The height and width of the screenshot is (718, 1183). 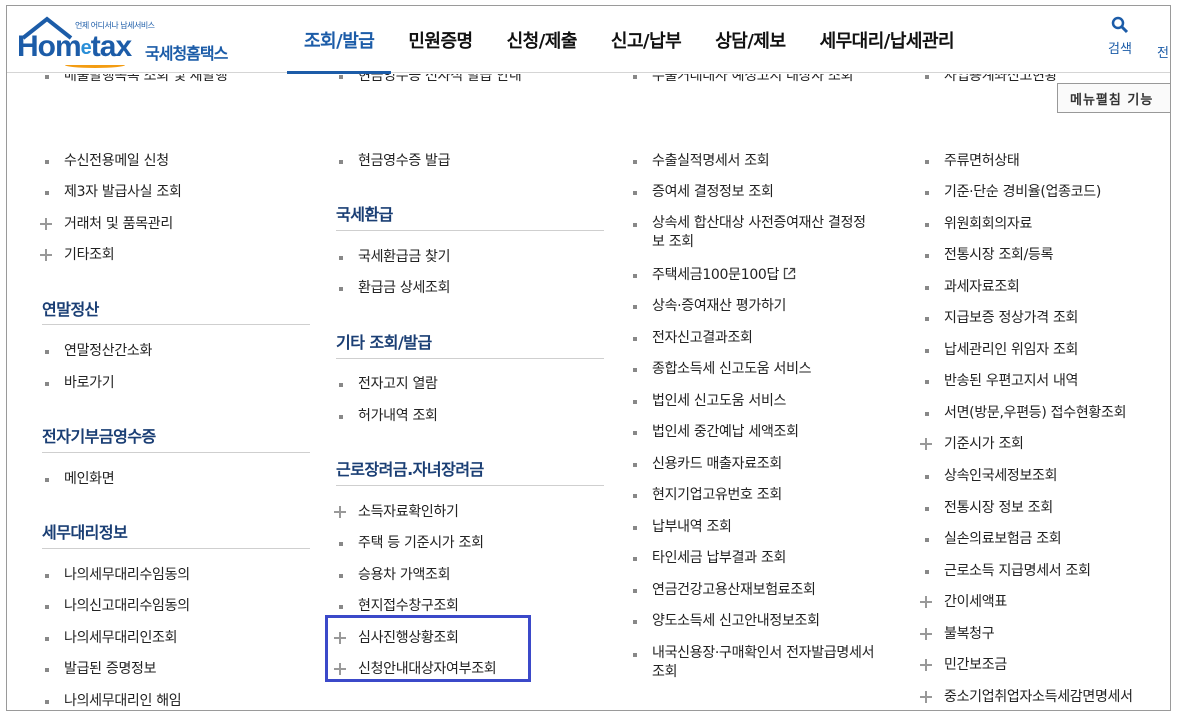 What do you see at coordinates (364, 214) in the screenshot?
I see `section-title-tax-refund: 국세환급` at bounding box center [364, 214].